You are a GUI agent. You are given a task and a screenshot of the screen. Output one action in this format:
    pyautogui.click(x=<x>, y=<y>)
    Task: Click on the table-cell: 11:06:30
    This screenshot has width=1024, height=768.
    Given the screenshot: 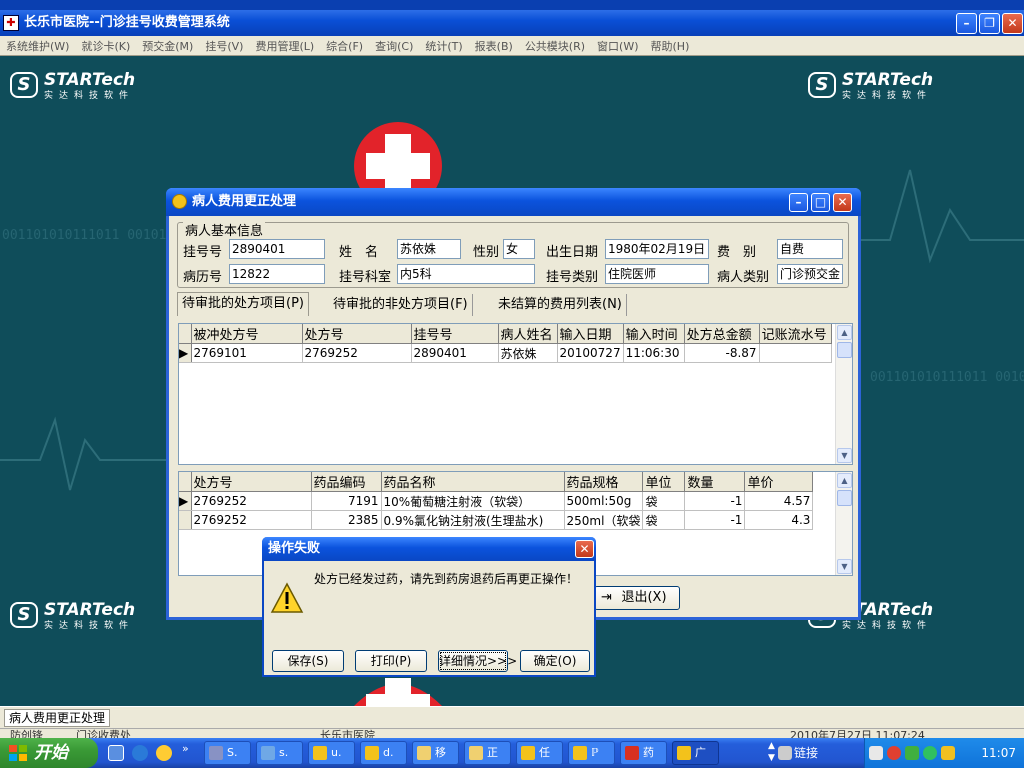 What is the action you would take?
    pyautogui.click(x=654, y=353)
    